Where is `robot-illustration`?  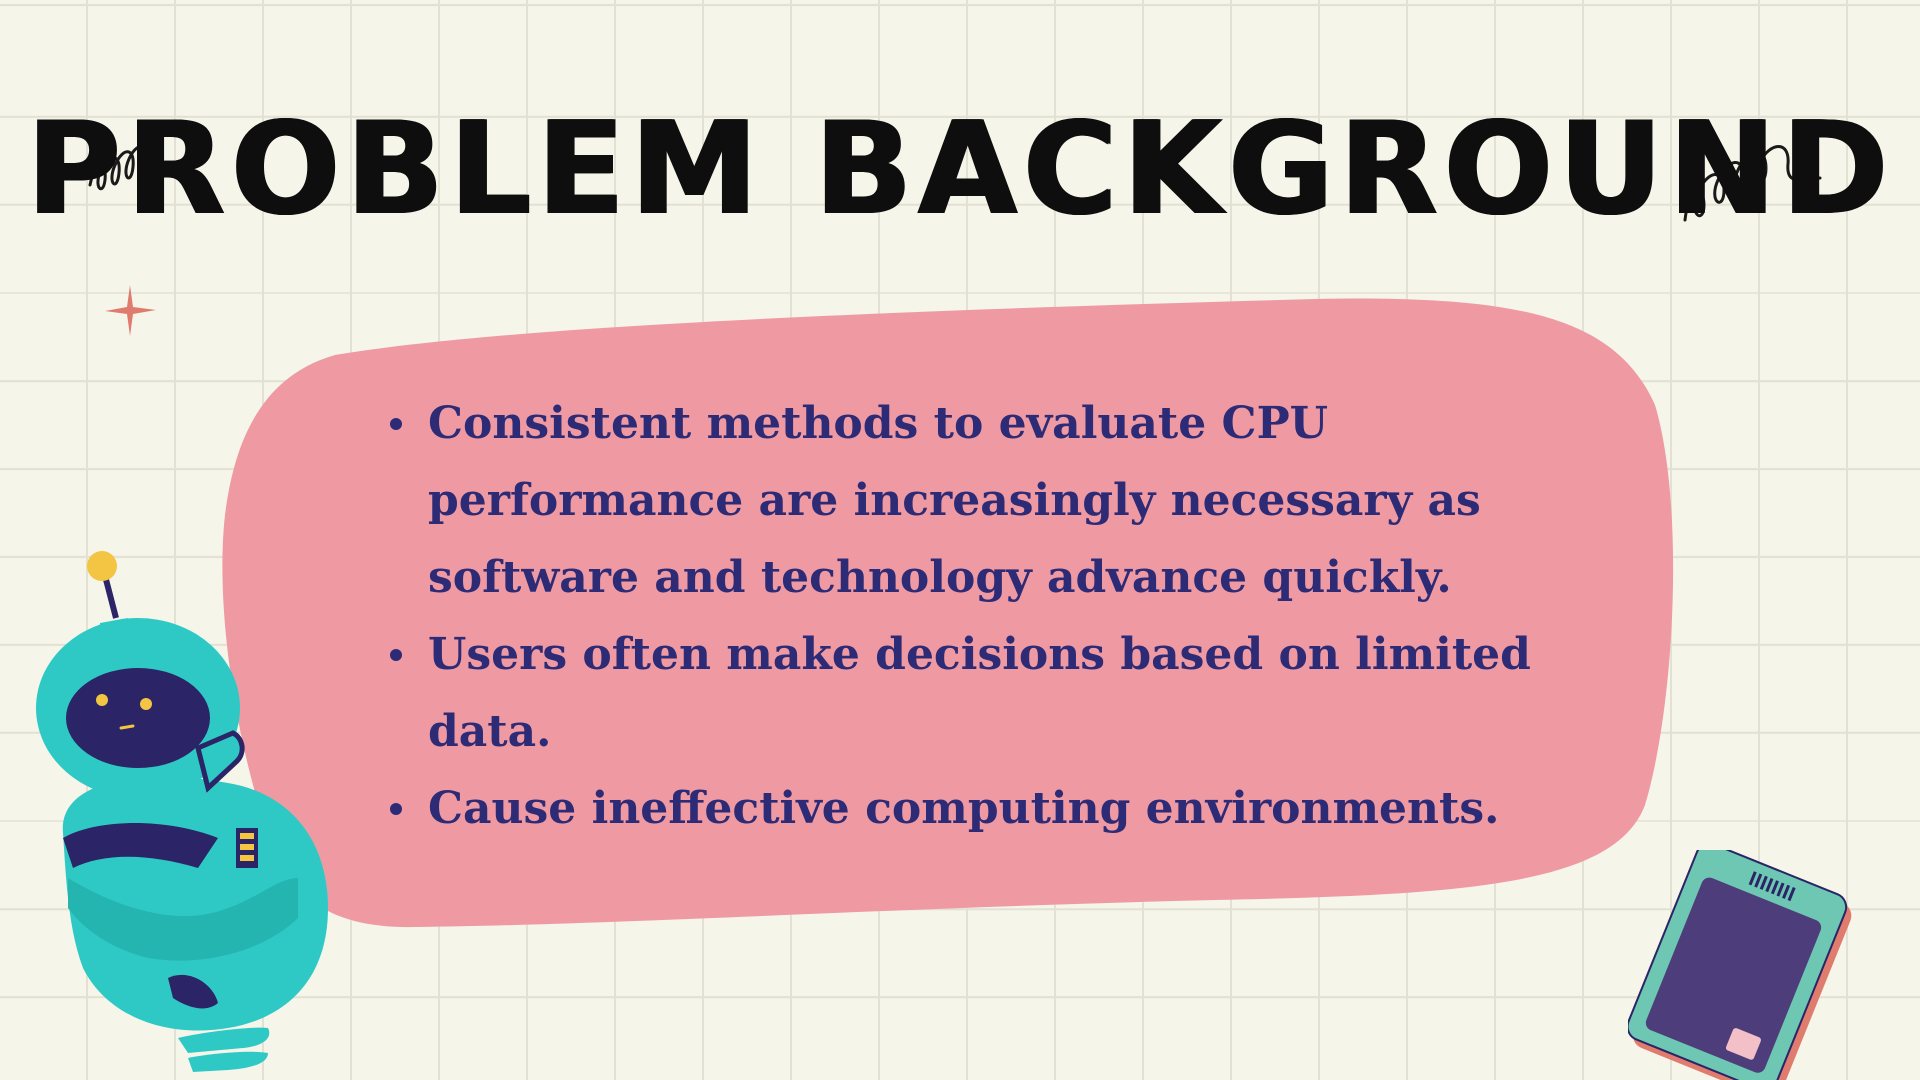 robot-illustration is located at coordinates (182, 811).